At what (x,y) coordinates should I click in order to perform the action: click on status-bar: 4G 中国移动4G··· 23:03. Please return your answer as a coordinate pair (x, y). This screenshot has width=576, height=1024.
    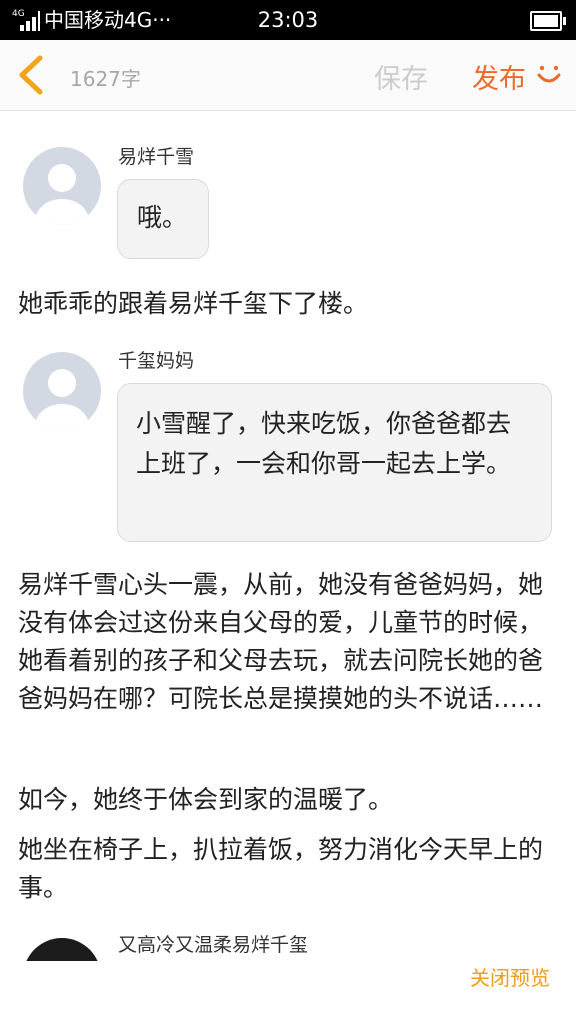
    Looking at the image, I should click on (288, 20).